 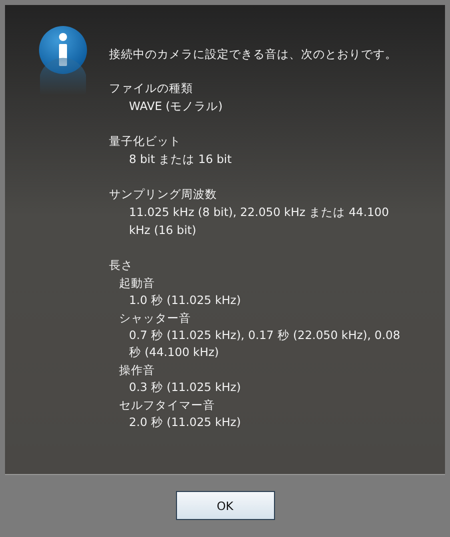 I want to click on sound-length: 1.0 秒 (11.025 kHz), so click(x=185, y=300).